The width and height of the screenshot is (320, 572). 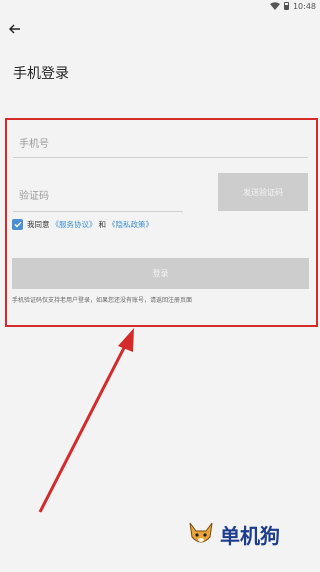 I want to click on watermark-text: 单机狗, so click(x=250, y=535).